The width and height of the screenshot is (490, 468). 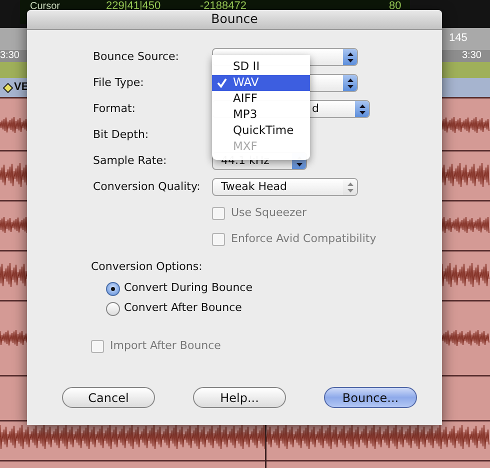 I want to click on radio-label: Convert During Bounce, so click(x=188, y=288).